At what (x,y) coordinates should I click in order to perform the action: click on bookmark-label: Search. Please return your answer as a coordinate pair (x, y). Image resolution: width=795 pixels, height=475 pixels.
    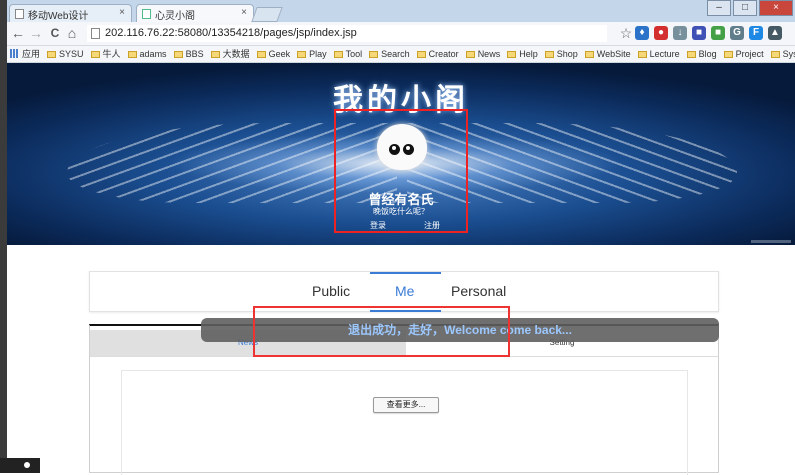
    Looking at the image, I should click on (395, 54).